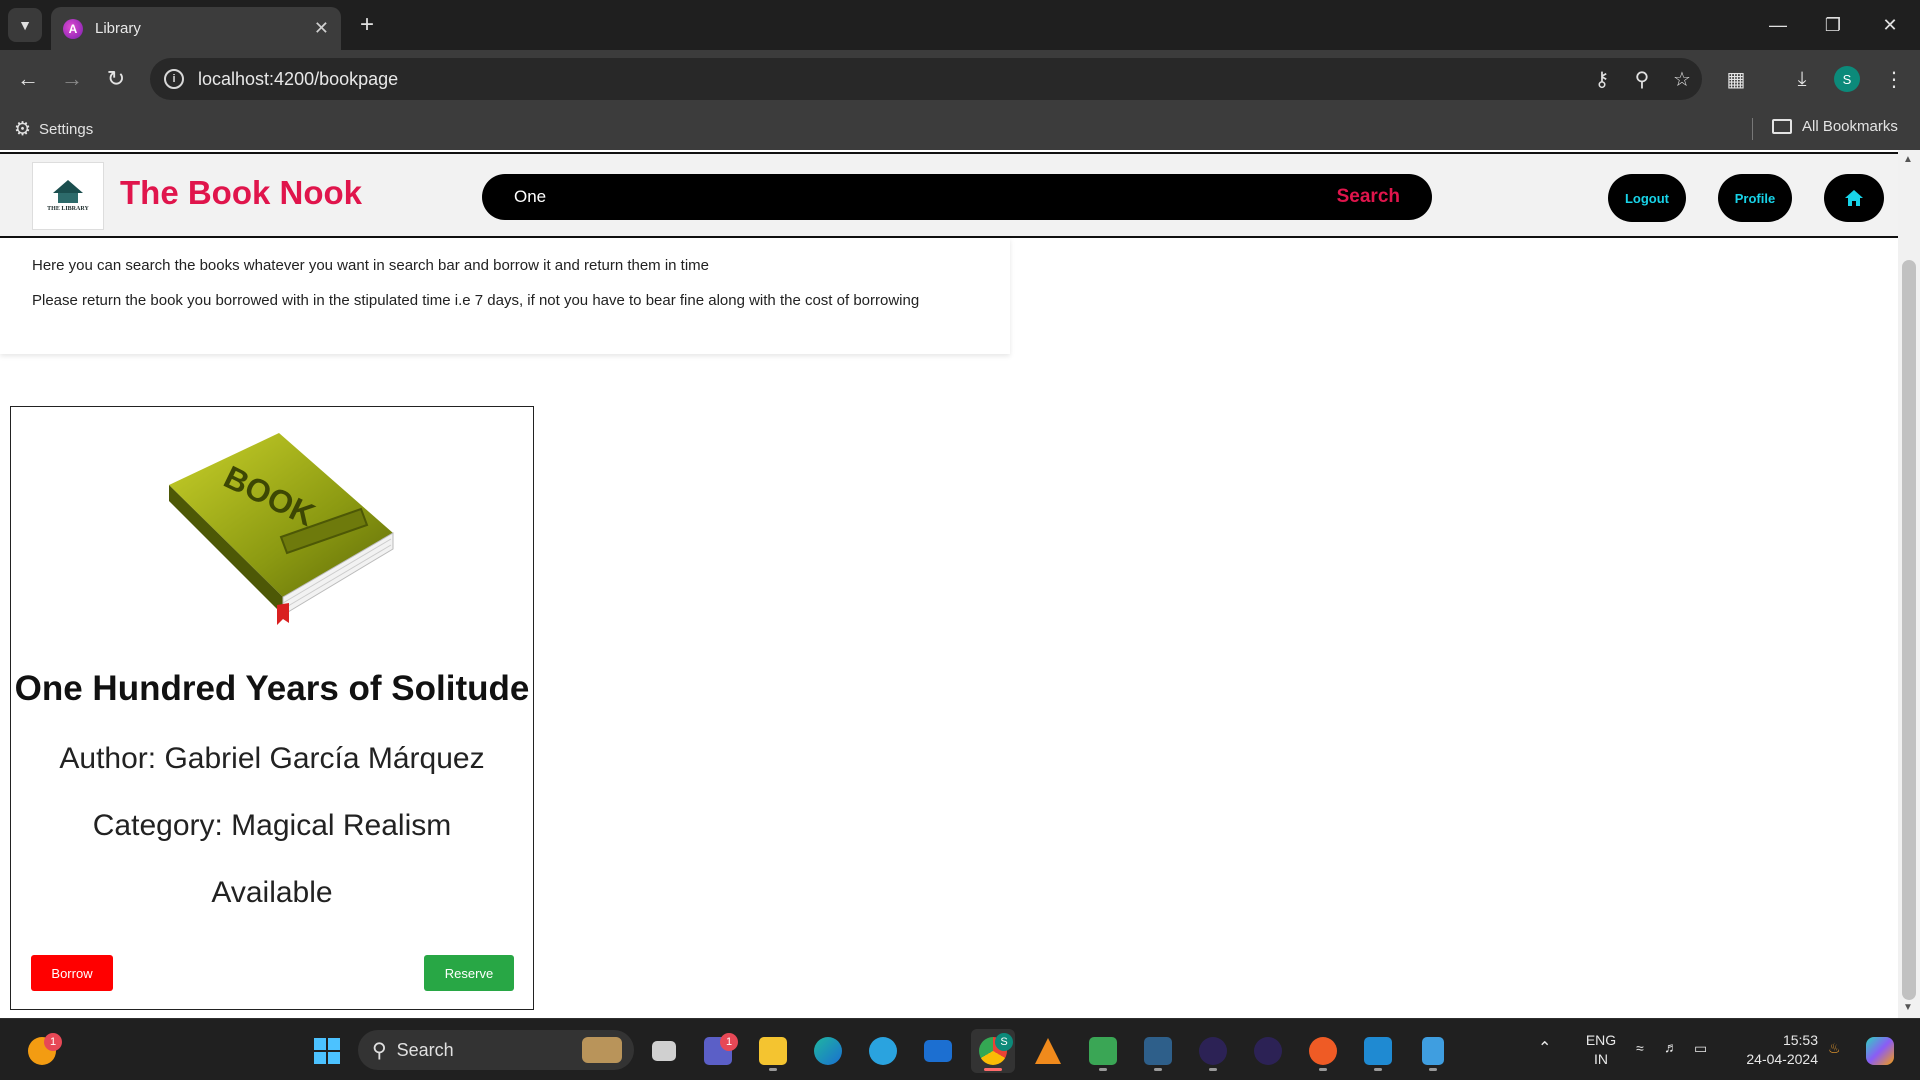 The image size is (1920, 1080). I want to click on reserve-button: Reserve, so click(469, 973).